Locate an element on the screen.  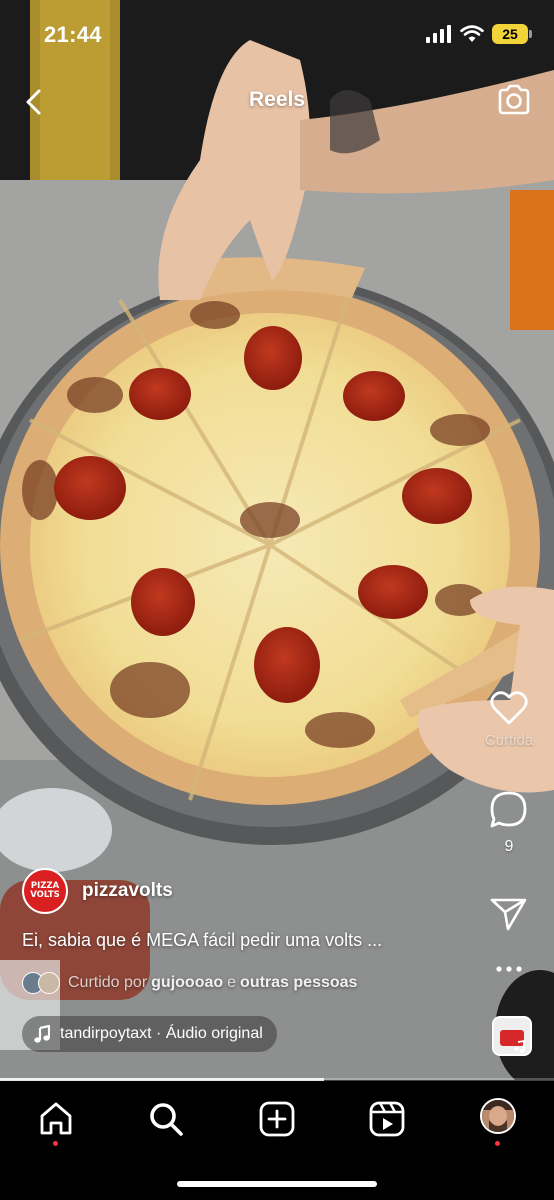
liked-by-avatars is located at coordinates (43, 983).